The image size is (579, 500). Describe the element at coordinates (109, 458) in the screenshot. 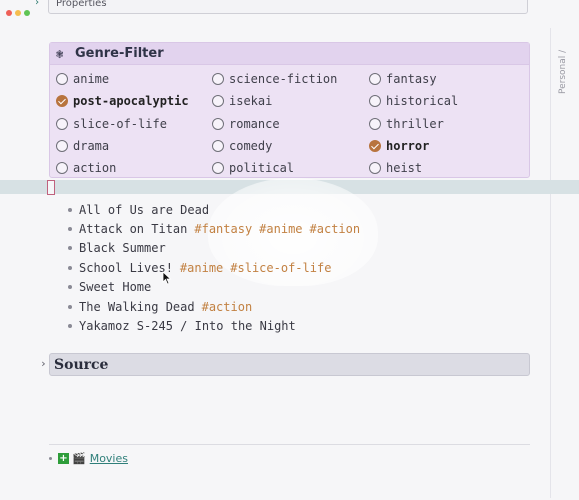

I see `movies-link: Movies` at that location.